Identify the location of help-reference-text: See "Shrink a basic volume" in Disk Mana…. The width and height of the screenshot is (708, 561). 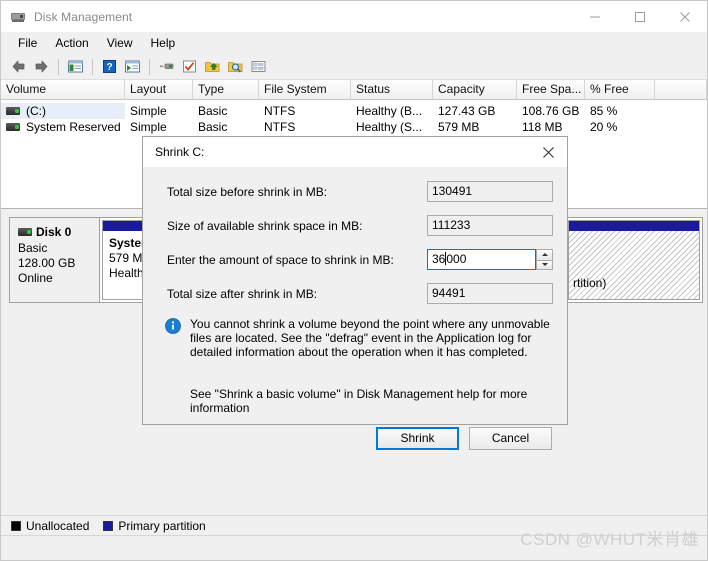
(359, 401).